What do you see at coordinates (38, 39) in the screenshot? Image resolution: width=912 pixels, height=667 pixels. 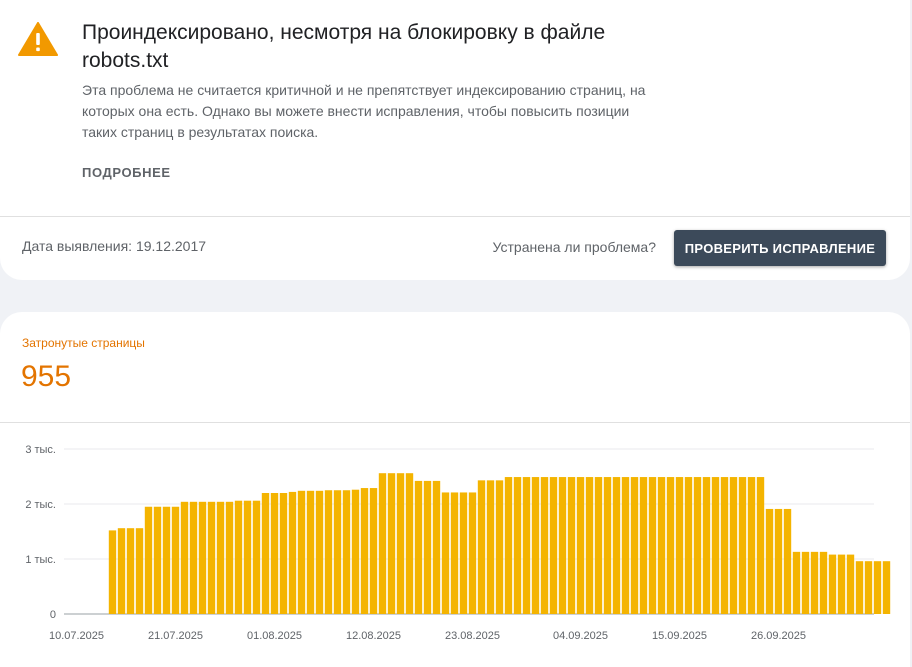 I see `warning-icon` at bounding box center [38, 39].